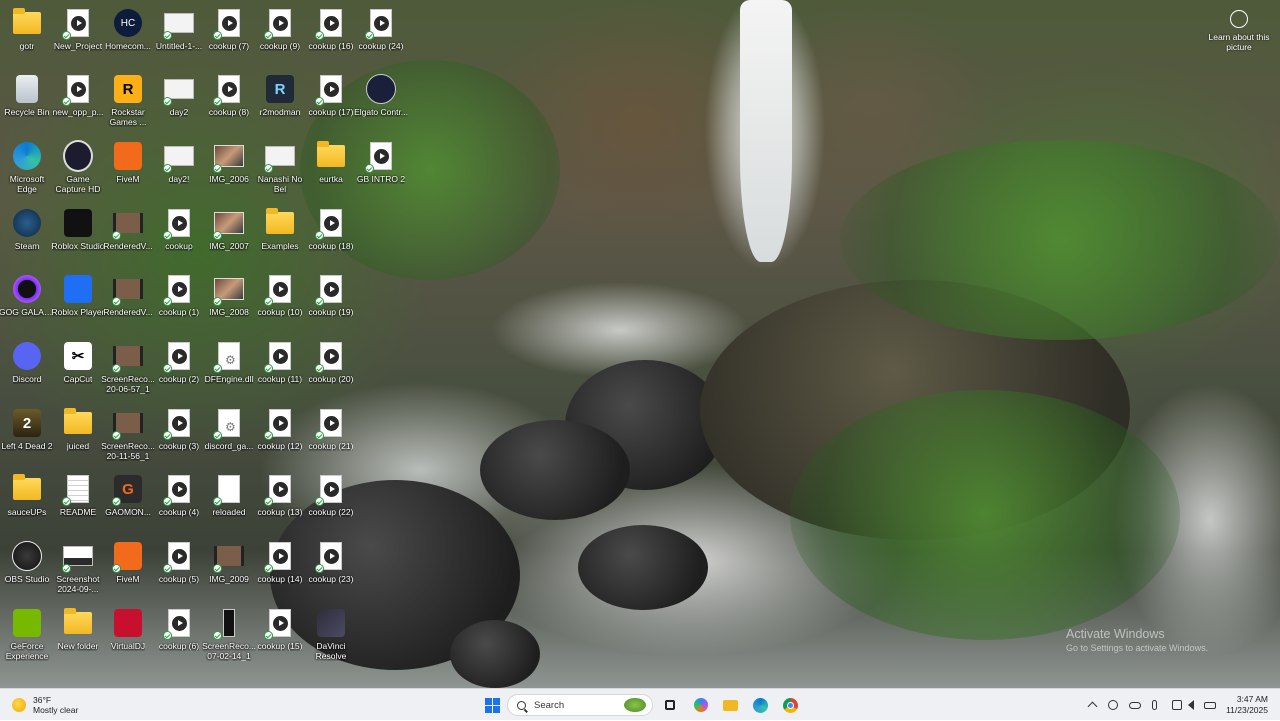 Image resolution: width=1280 pixels, height=721 pixels. What do you see at coordinates (179, 160) in the screenshot?
I see `desktop-icon: day2!` at bounding box center [179, 160].